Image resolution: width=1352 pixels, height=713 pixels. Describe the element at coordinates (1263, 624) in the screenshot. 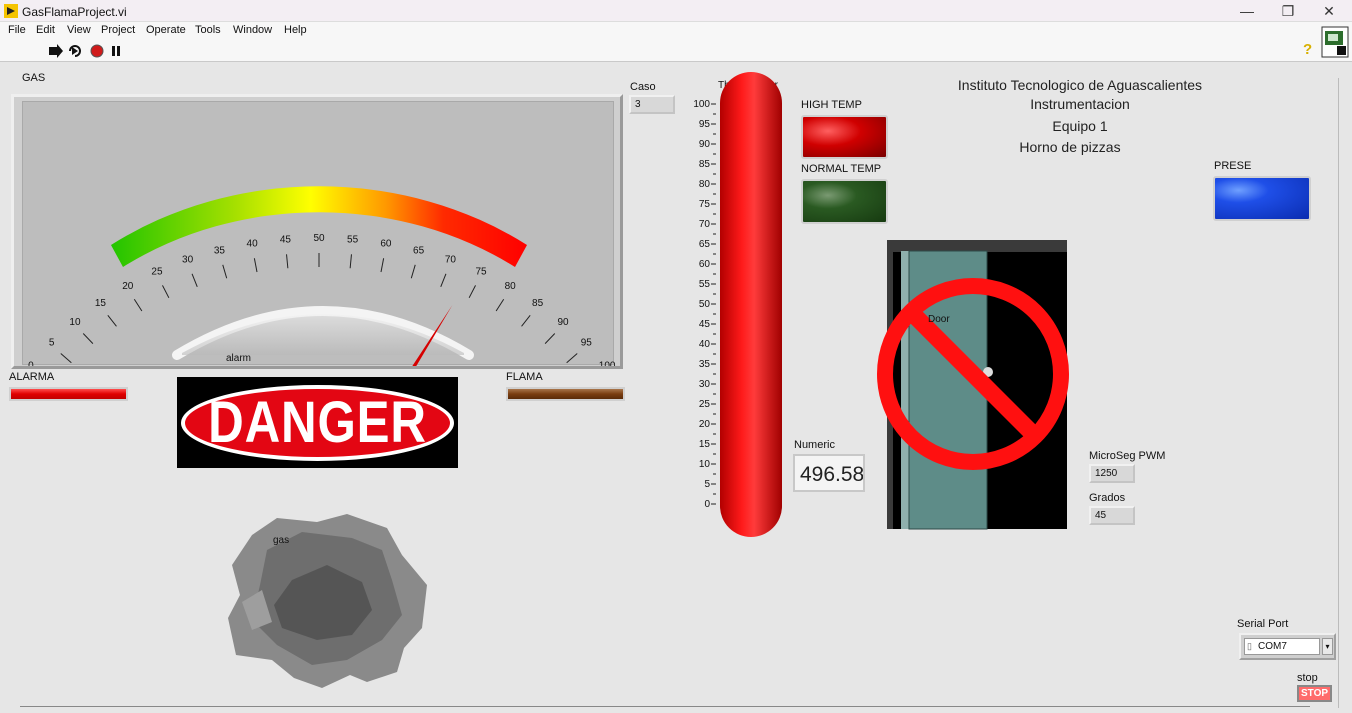

I see `serial-port-label: Serial Port` at that location.